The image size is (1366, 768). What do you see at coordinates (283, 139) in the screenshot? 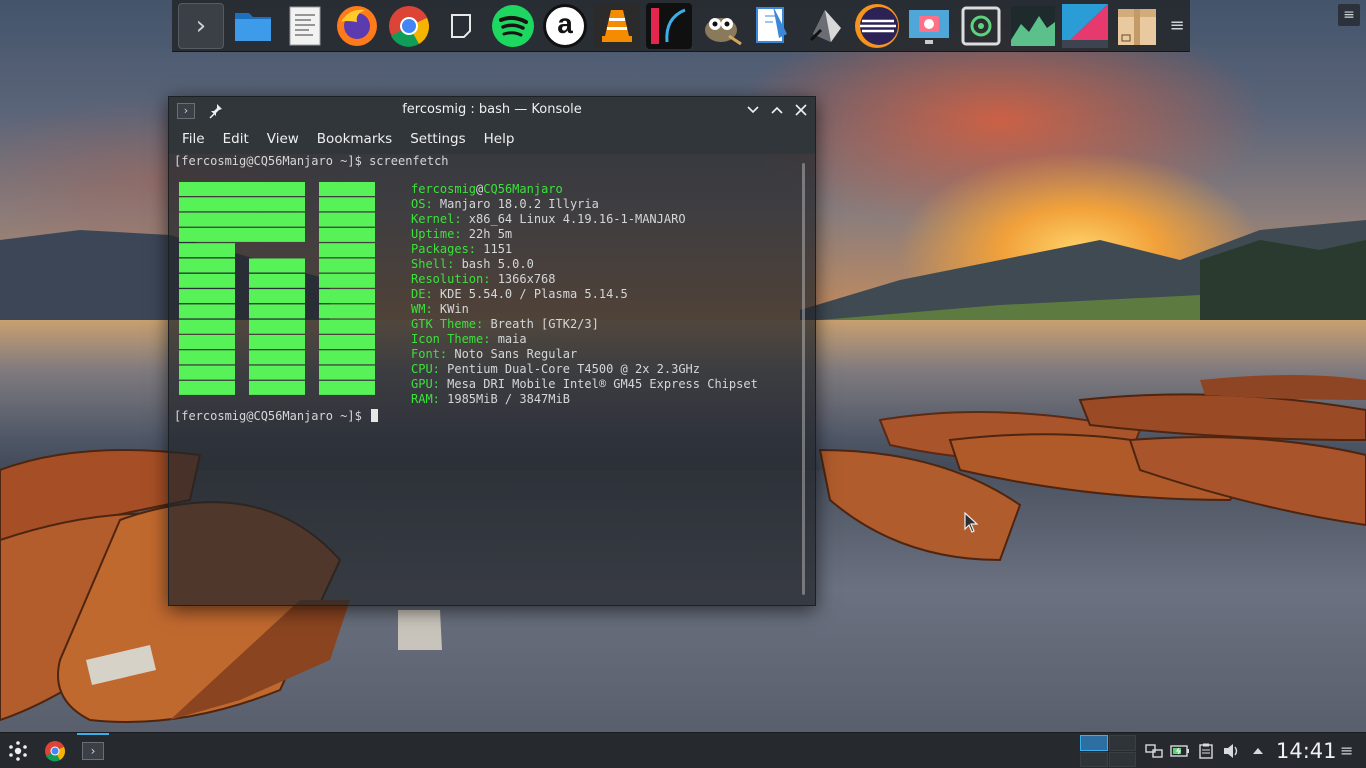
I see `menu-view: View` at bounding box center [283, 139].